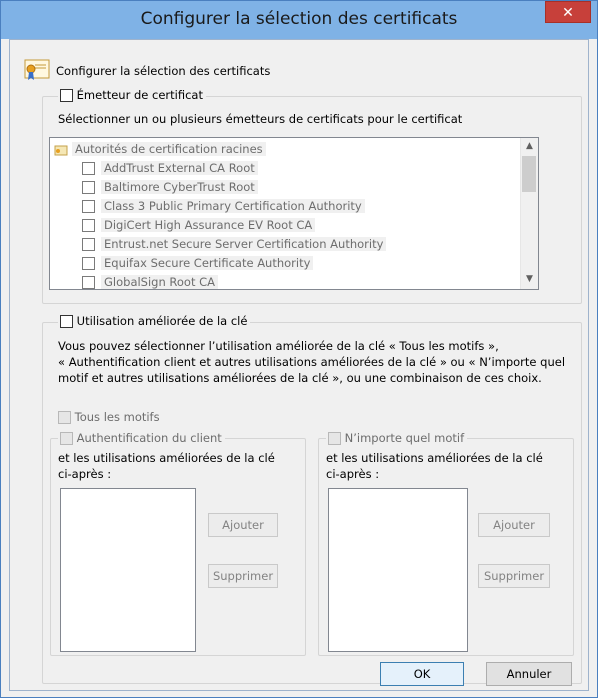 The height and width of the screenshot is (698, 598). Describe the element at coordinates (243, 525) in the screenshot. I see `client-auth-add-button: Ajouter` at that location.